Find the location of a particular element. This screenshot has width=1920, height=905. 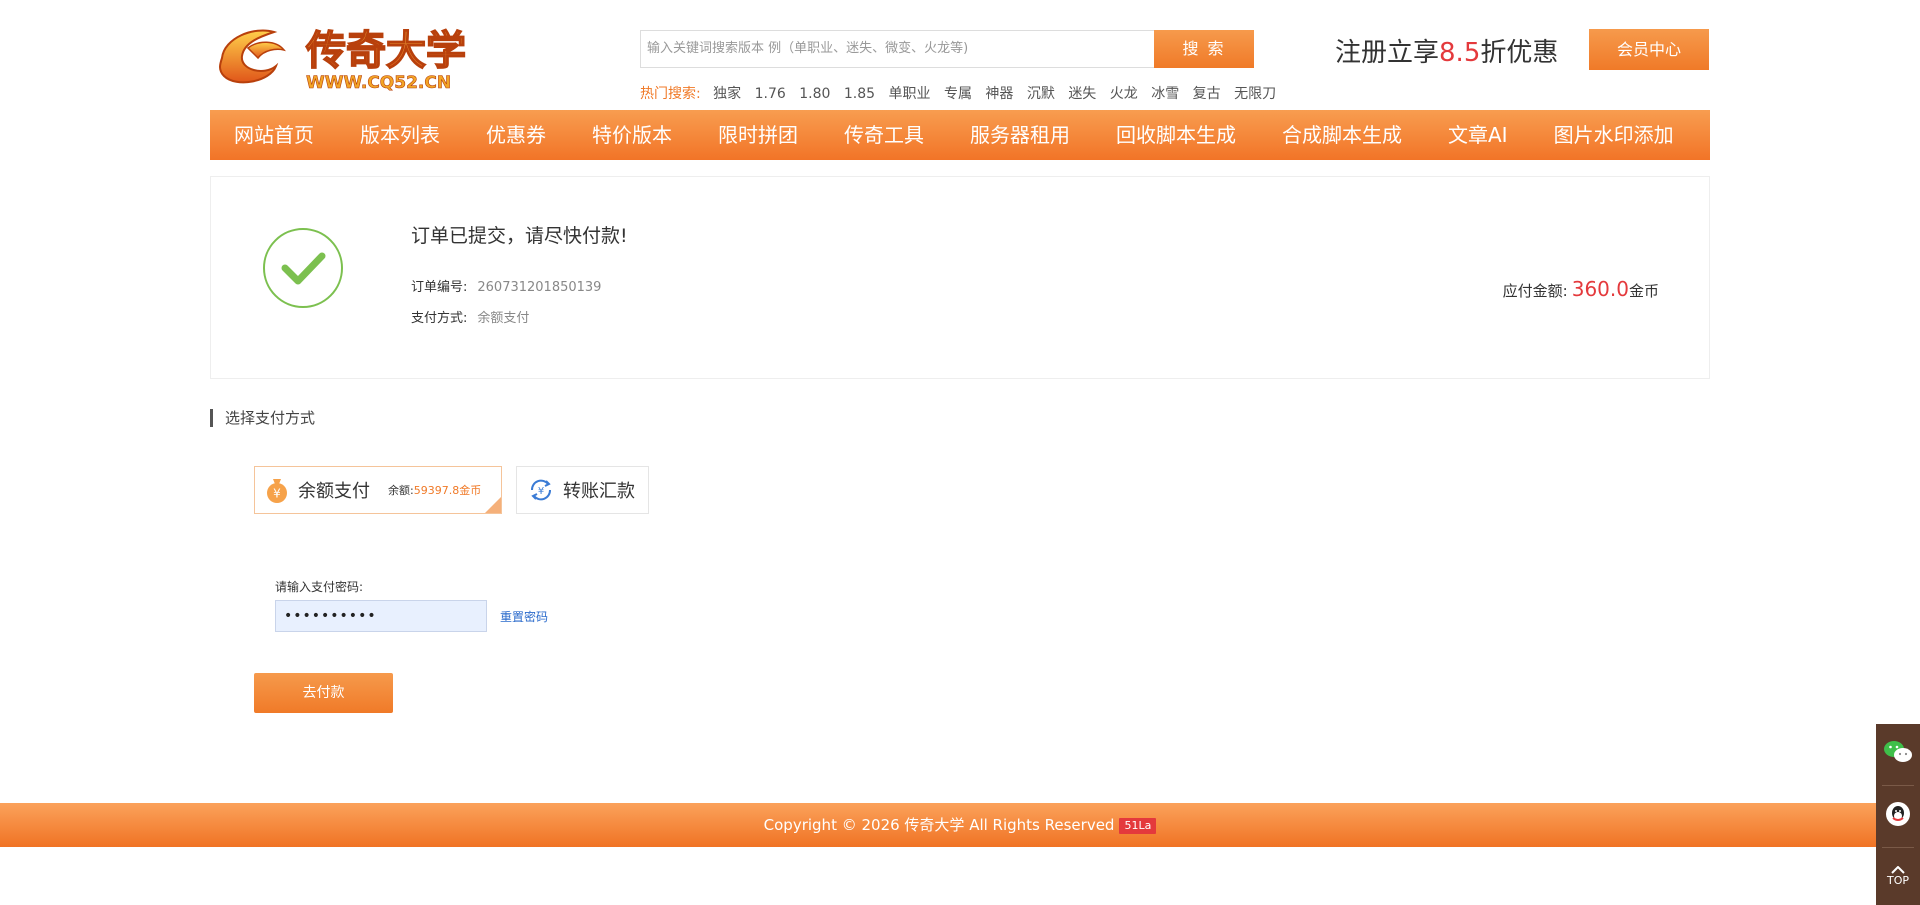

hot-search-item: 1.85 is located at coordinates (859, 94).